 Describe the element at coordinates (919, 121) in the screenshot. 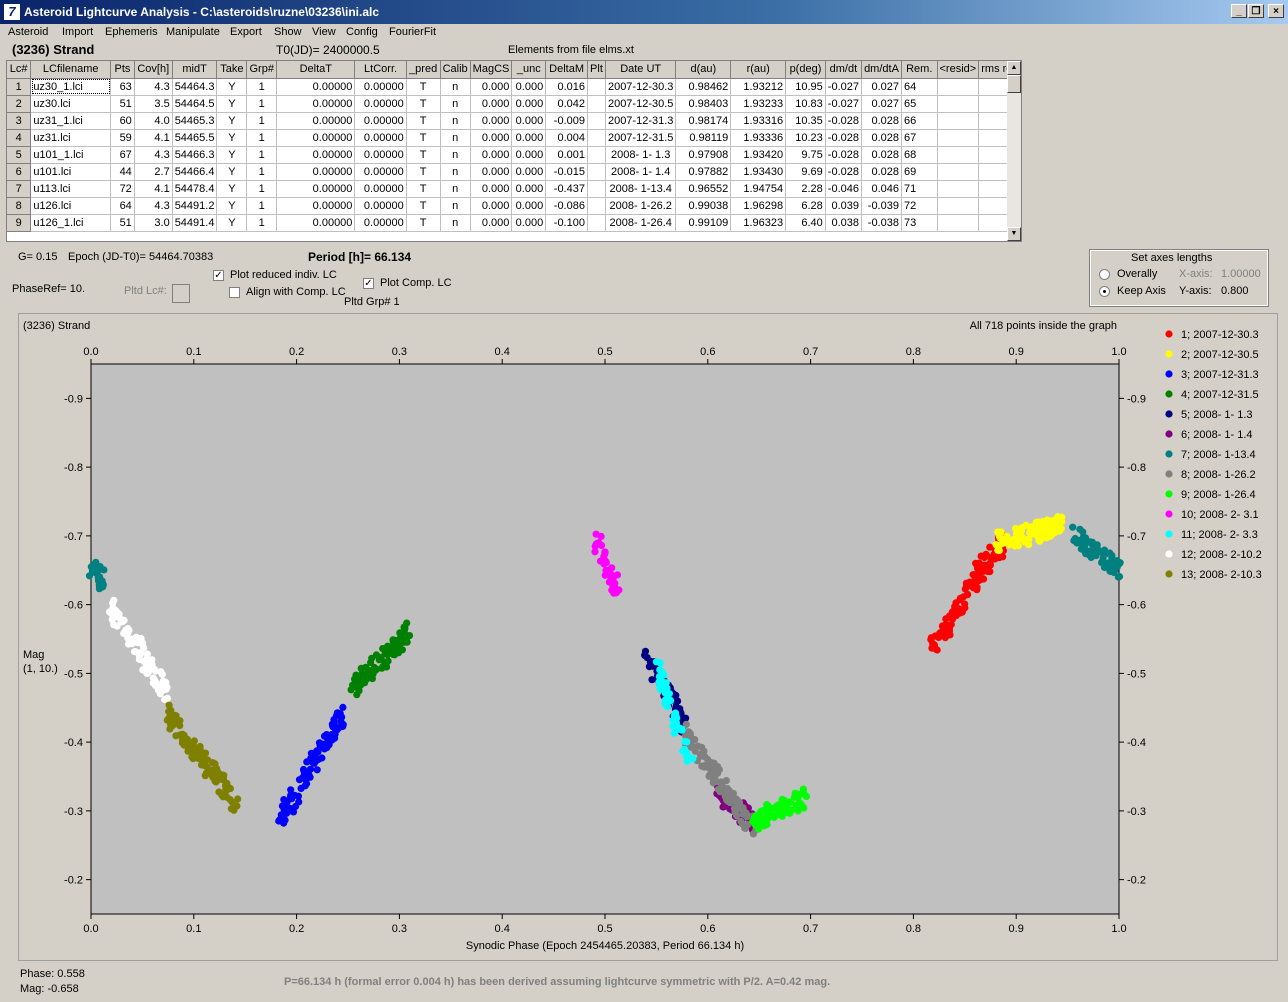

I see `table-cell: 66` at that location.